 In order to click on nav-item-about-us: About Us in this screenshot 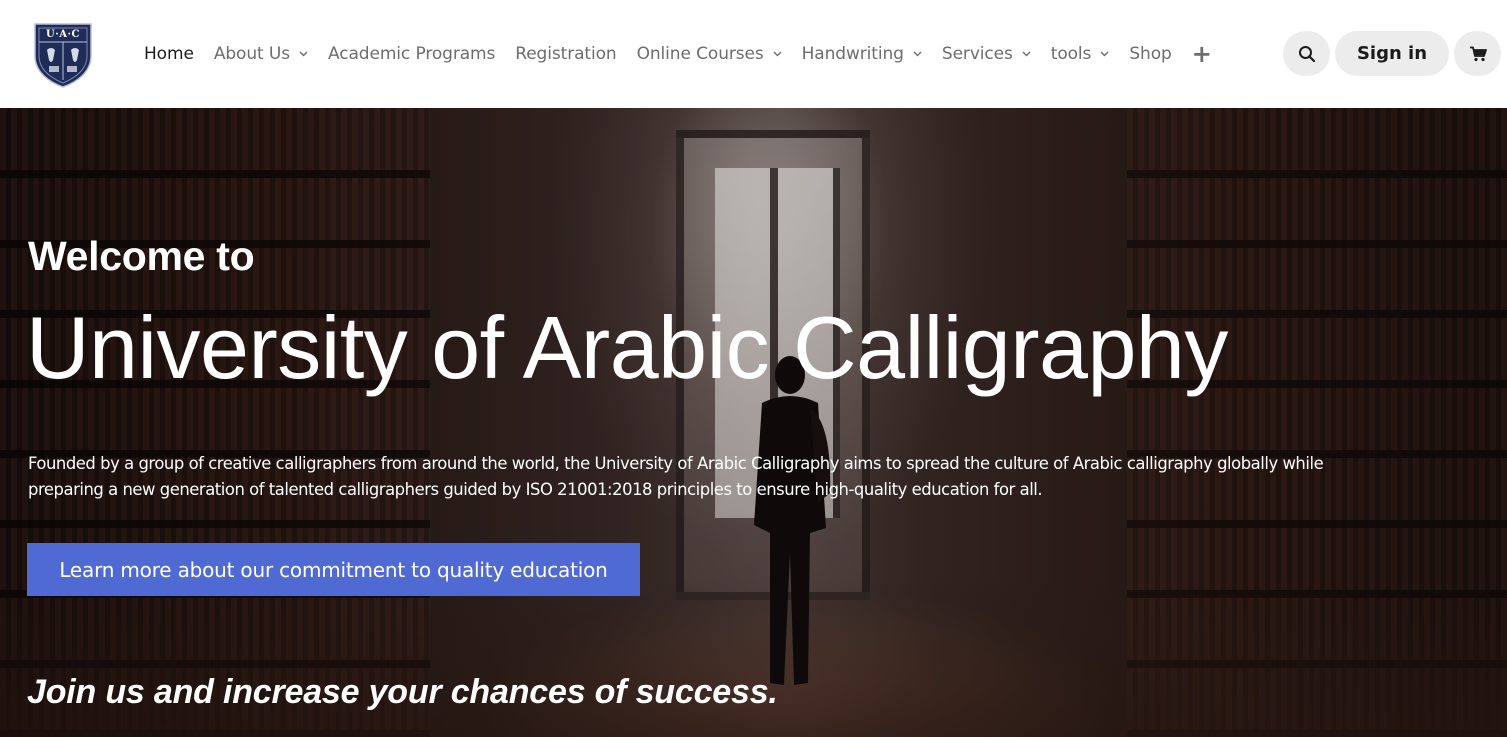, I will do `click(261, 54)`.